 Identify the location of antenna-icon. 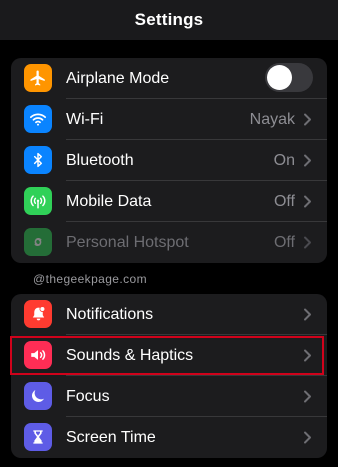
(38, 201).